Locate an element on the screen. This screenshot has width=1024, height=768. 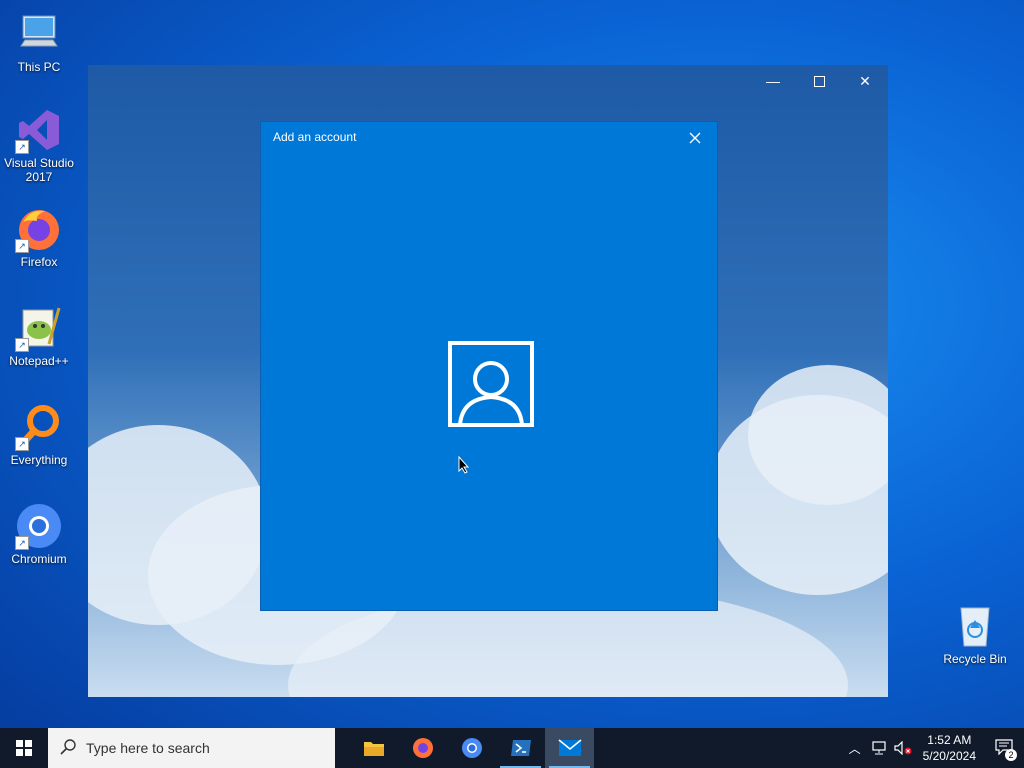
notification-count-badge: 2 is located at coordinates (1011, 754).